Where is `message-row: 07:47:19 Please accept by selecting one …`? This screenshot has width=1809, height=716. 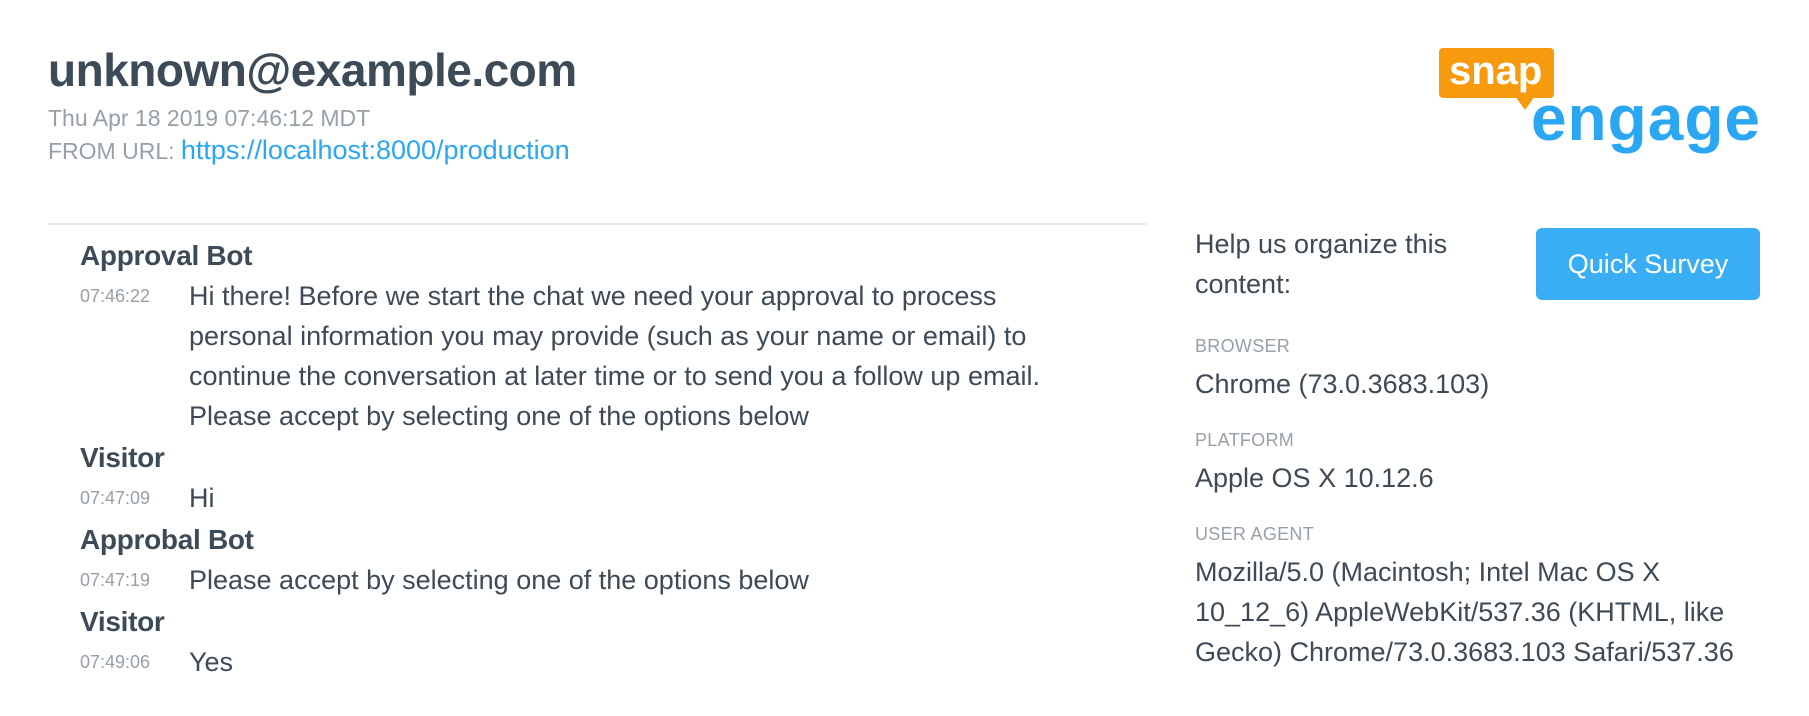
message-row: 07:47:19 Please accept by selecting one … is located at coordinates (590, 580).